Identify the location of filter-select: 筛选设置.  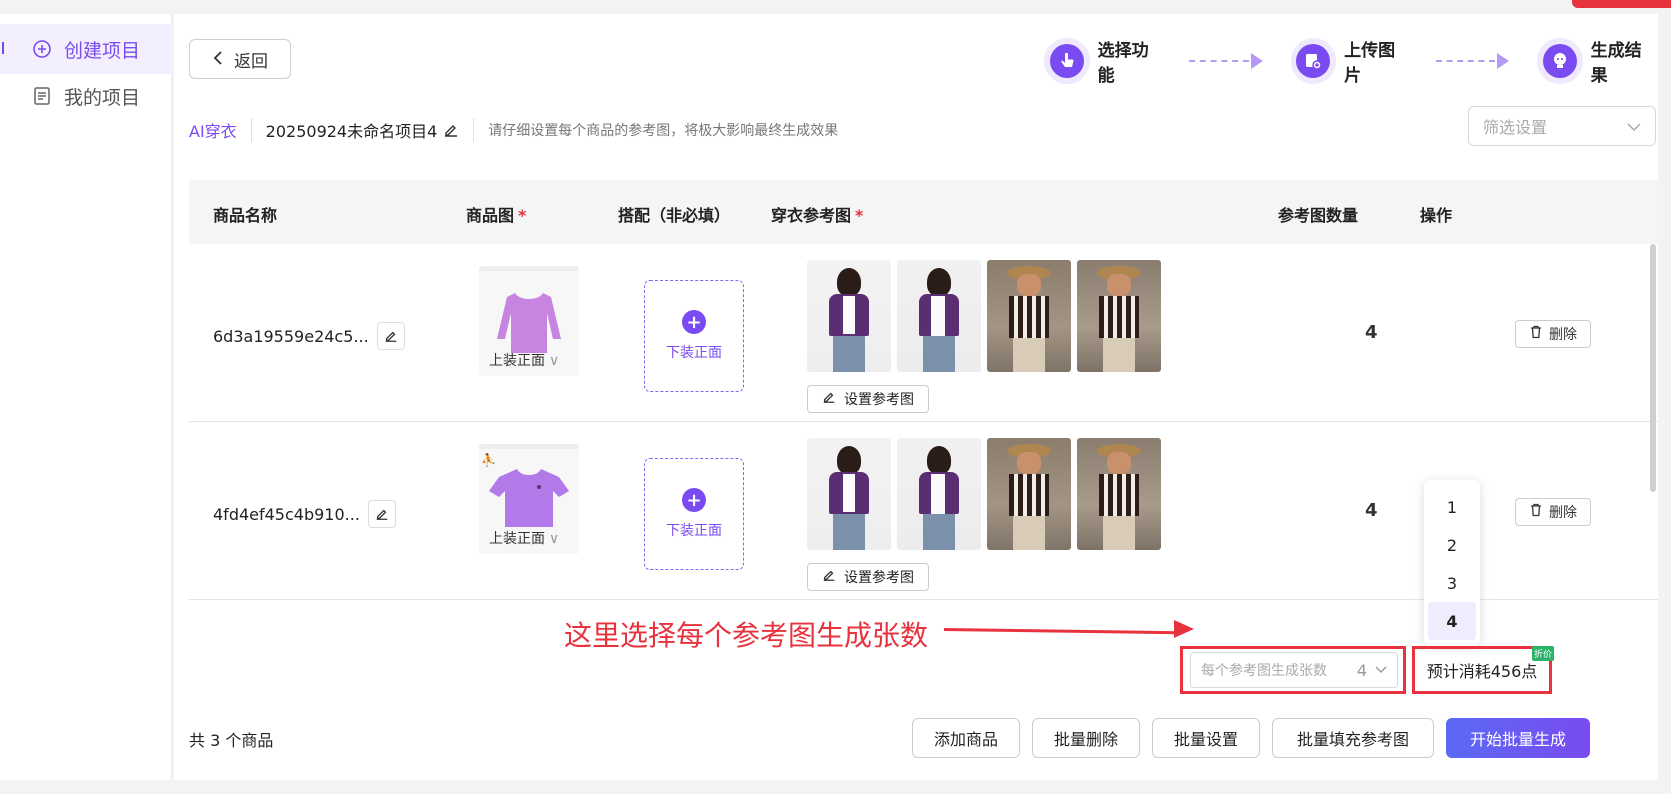
(1562, 126).